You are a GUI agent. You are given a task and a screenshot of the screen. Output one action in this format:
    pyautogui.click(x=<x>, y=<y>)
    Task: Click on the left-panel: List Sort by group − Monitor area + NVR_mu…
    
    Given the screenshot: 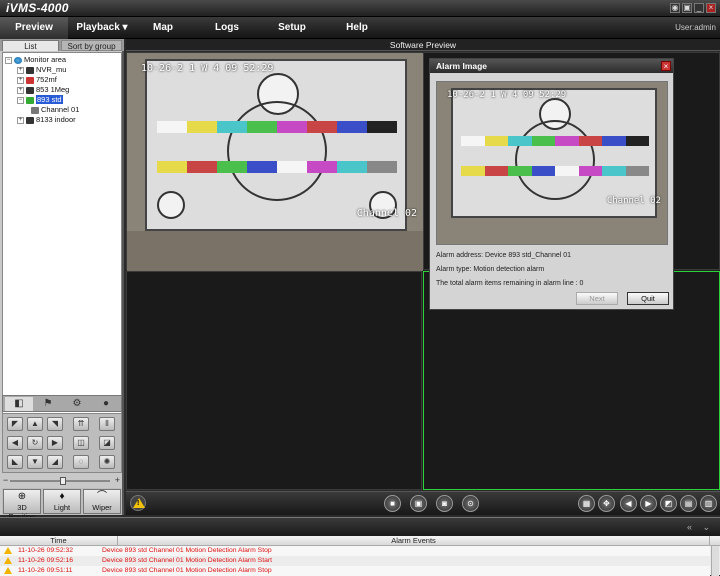 What is the action you would take?
    pyautogui.click(x=62, y=280)
    